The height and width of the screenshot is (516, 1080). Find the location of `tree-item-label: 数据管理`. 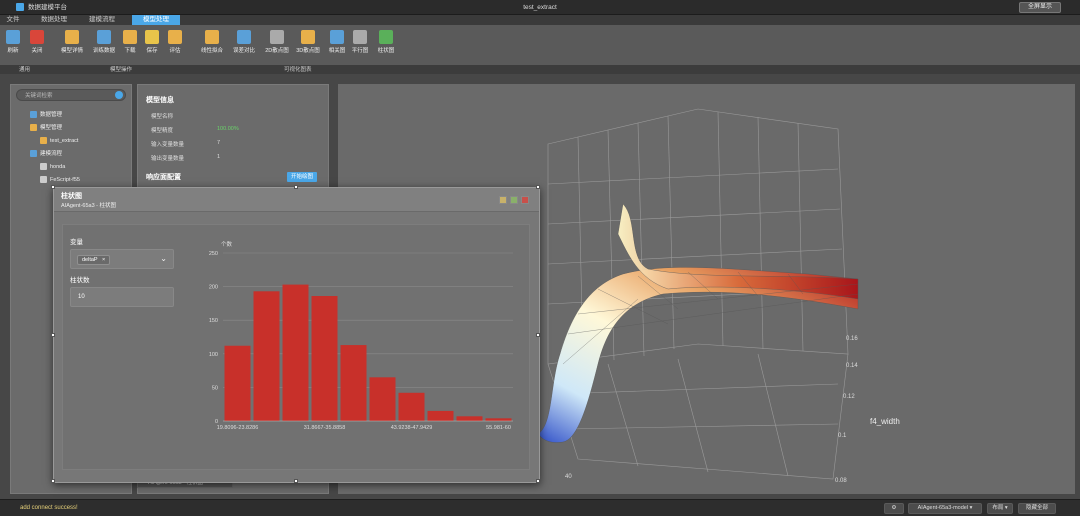

tree-item-label: 数据管理 is located at coordinates (51, 115).